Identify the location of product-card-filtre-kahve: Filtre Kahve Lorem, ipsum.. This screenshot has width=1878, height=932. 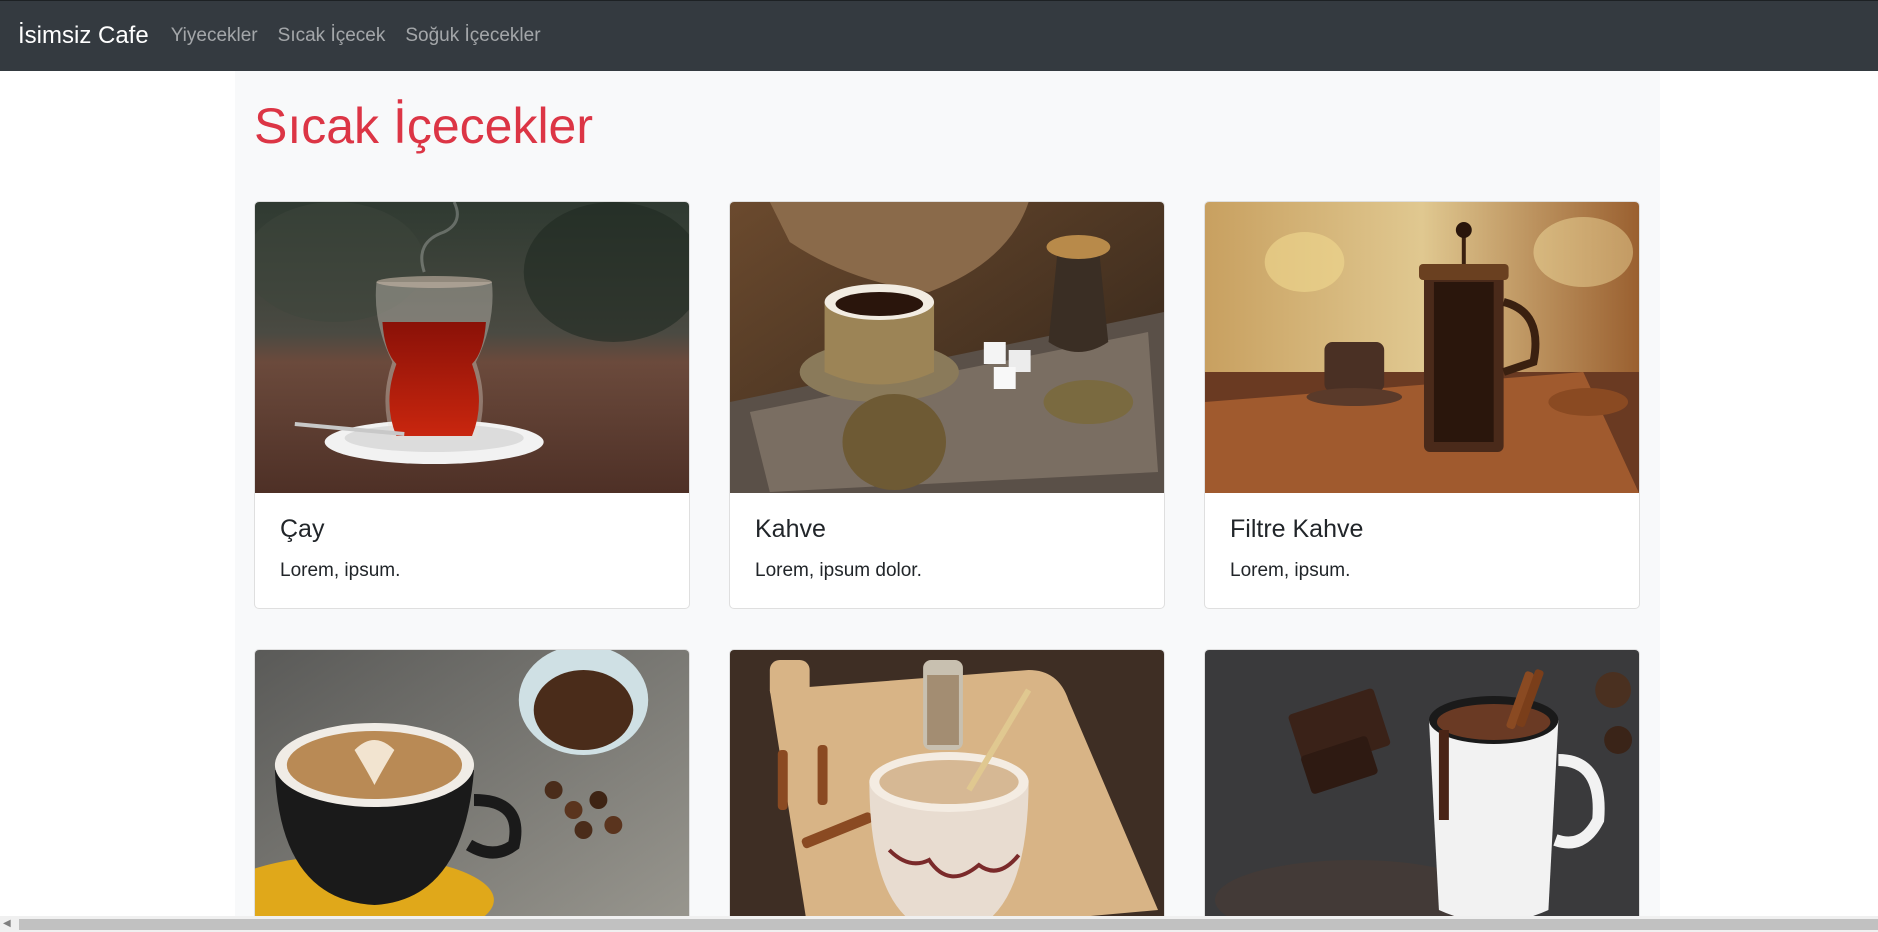
(1422, 405).